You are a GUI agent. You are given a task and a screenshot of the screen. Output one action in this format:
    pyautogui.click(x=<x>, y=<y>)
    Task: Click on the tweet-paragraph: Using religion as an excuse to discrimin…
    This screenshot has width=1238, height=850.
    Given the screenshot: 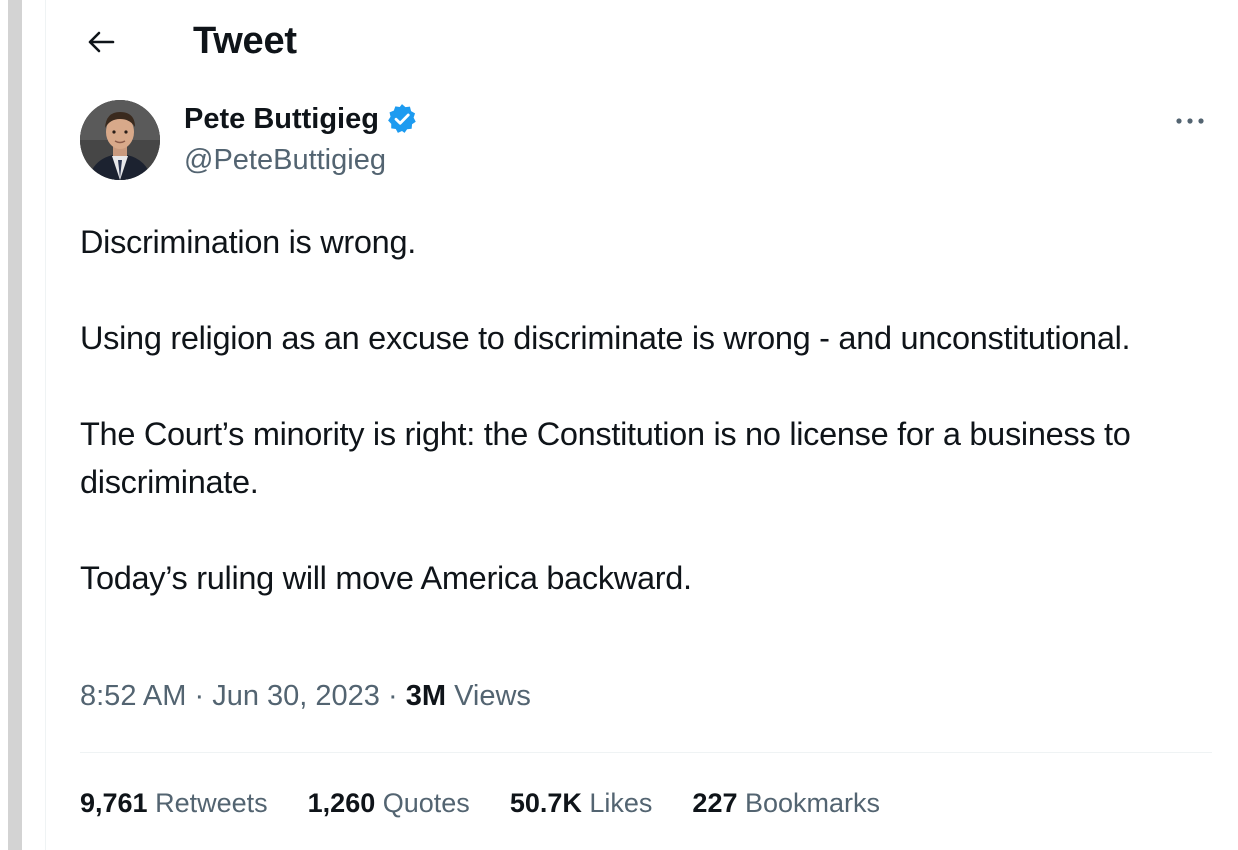 What is the action you would take?
    pyautogui.click(x=605, y=338)
    